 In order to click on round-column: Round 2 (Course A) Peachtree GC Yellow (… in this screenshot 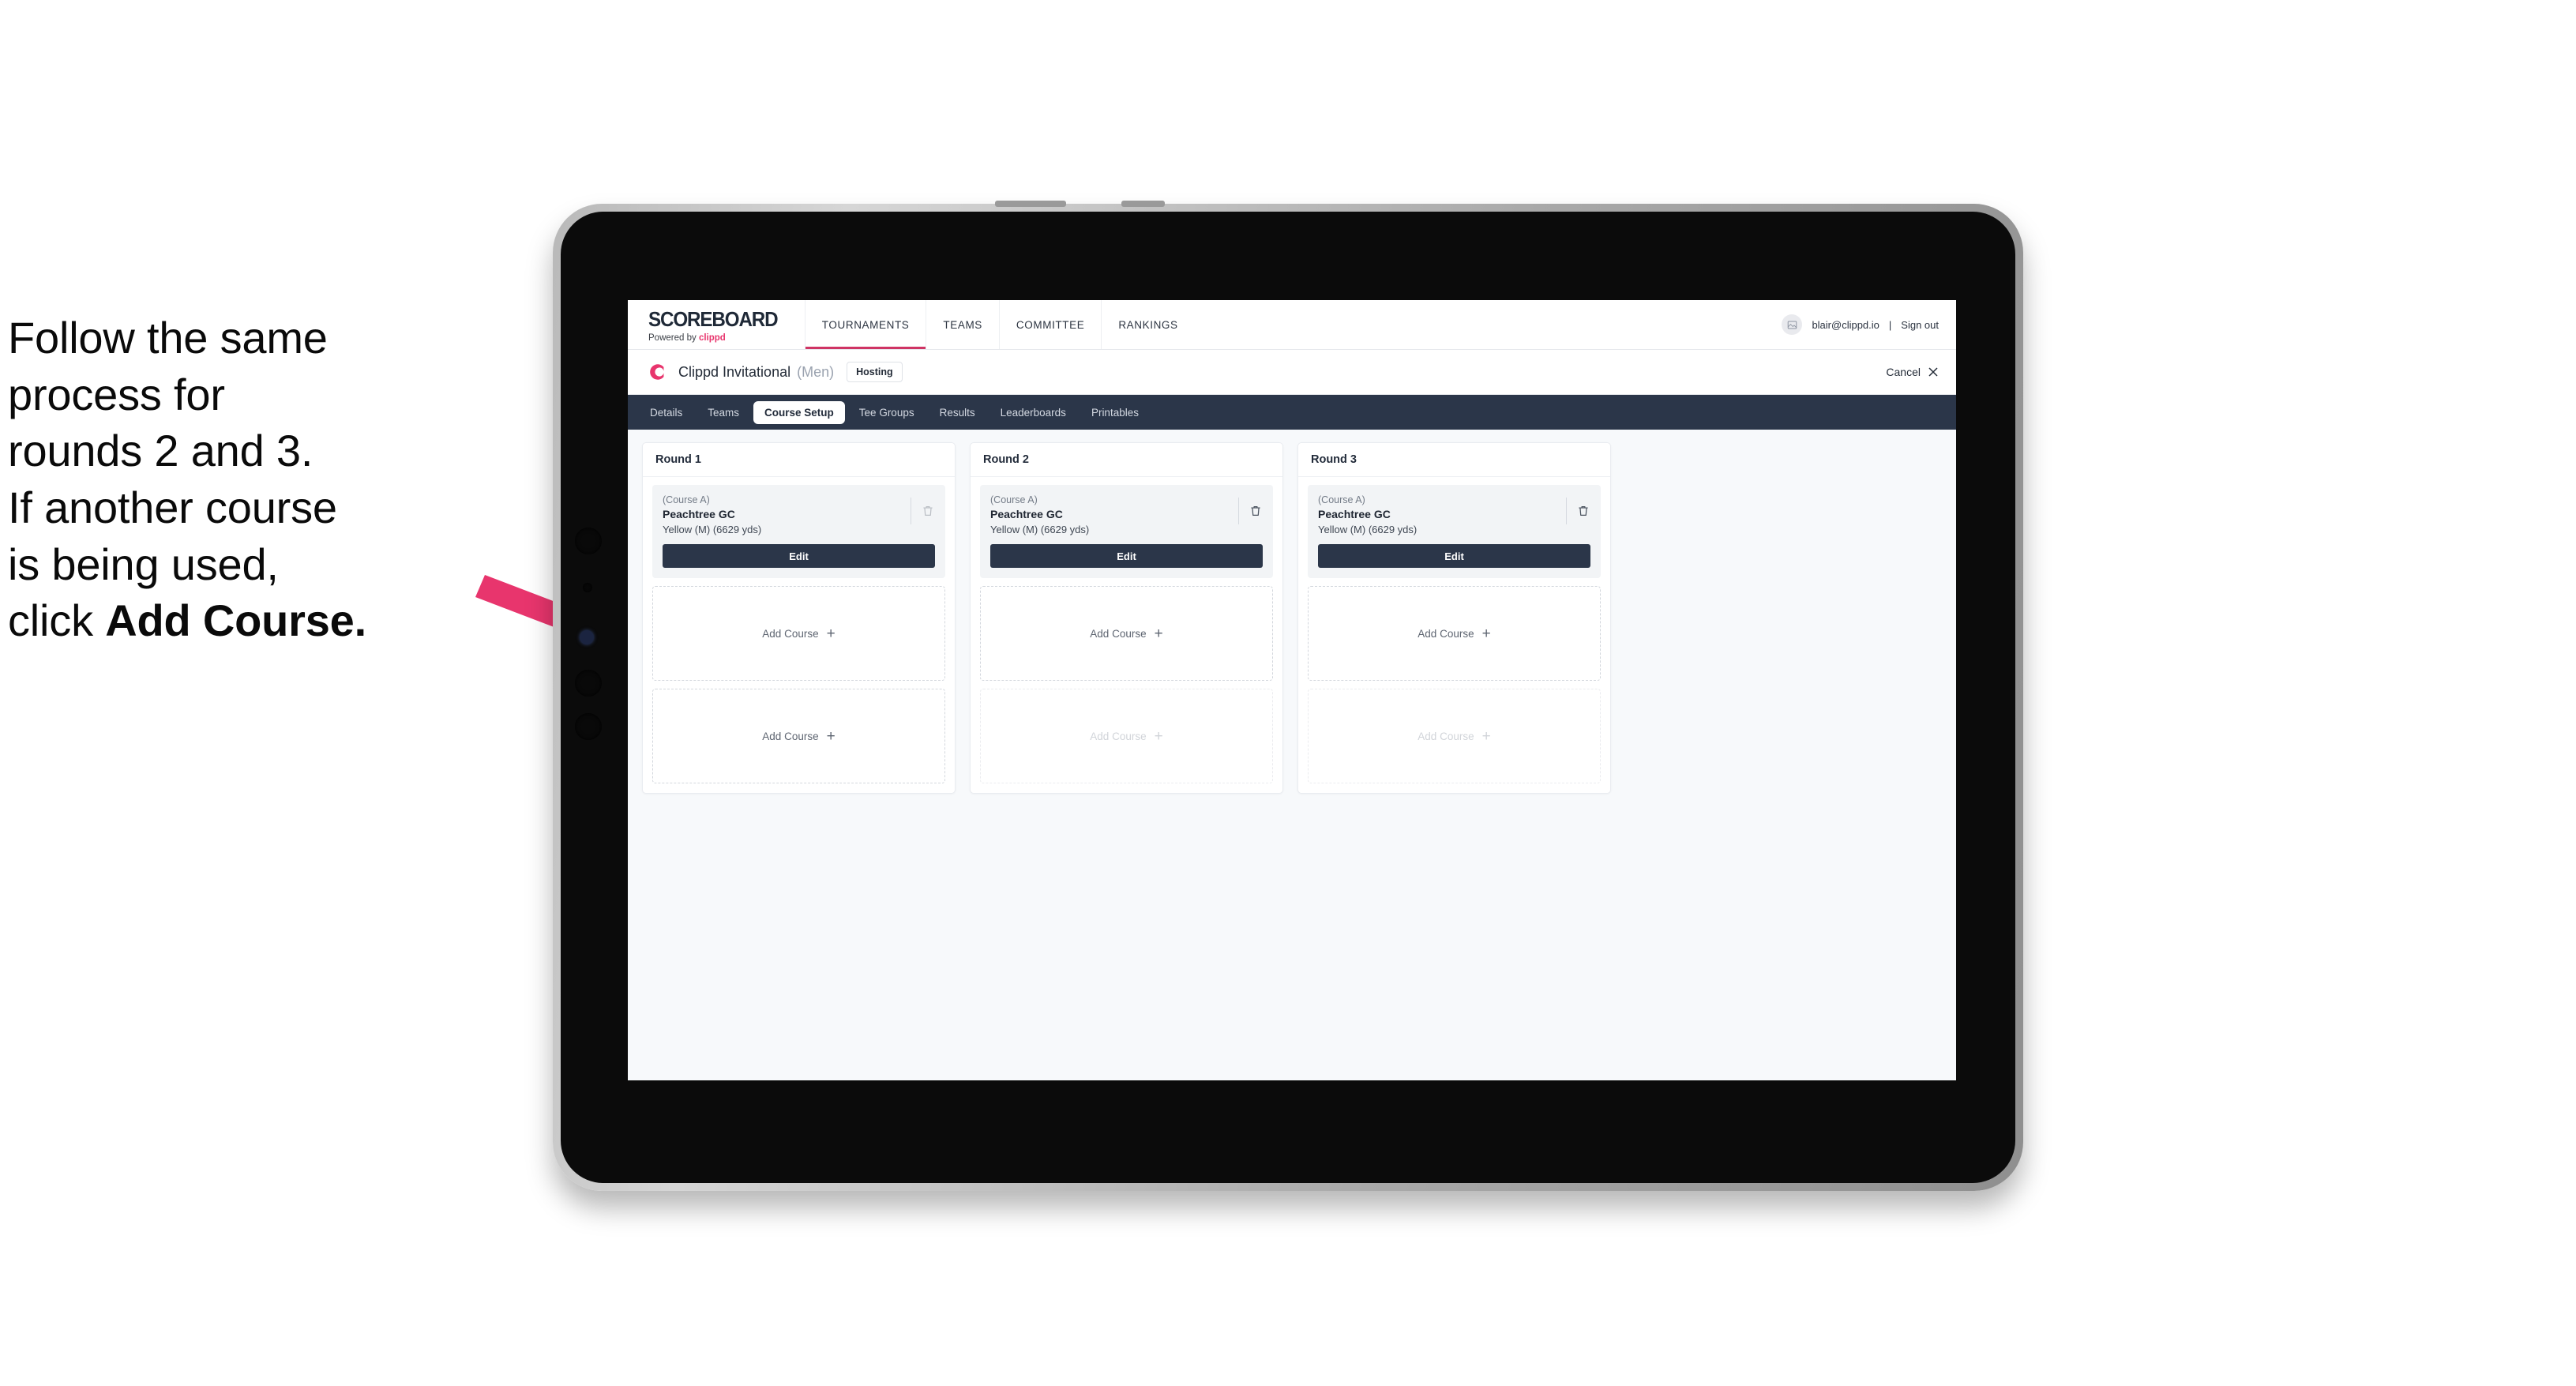, I will do `click(1126, 618)`.